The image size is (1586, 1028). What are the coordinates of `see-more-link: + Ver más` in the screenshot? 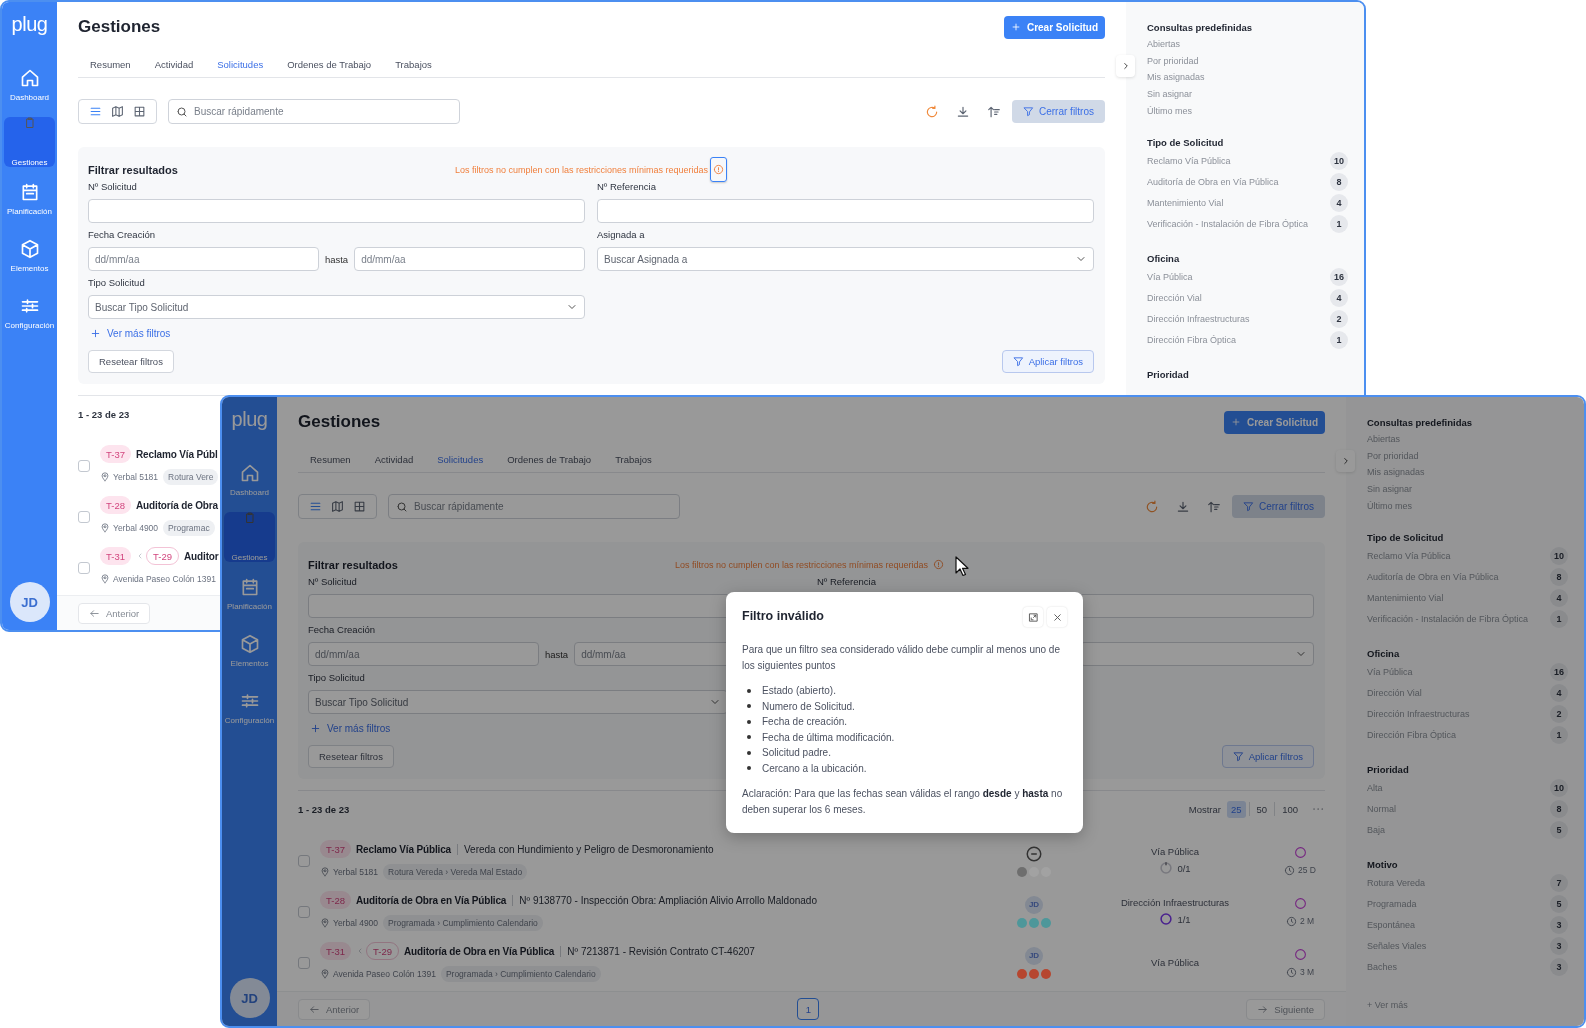 It's located at (1387, 1004).